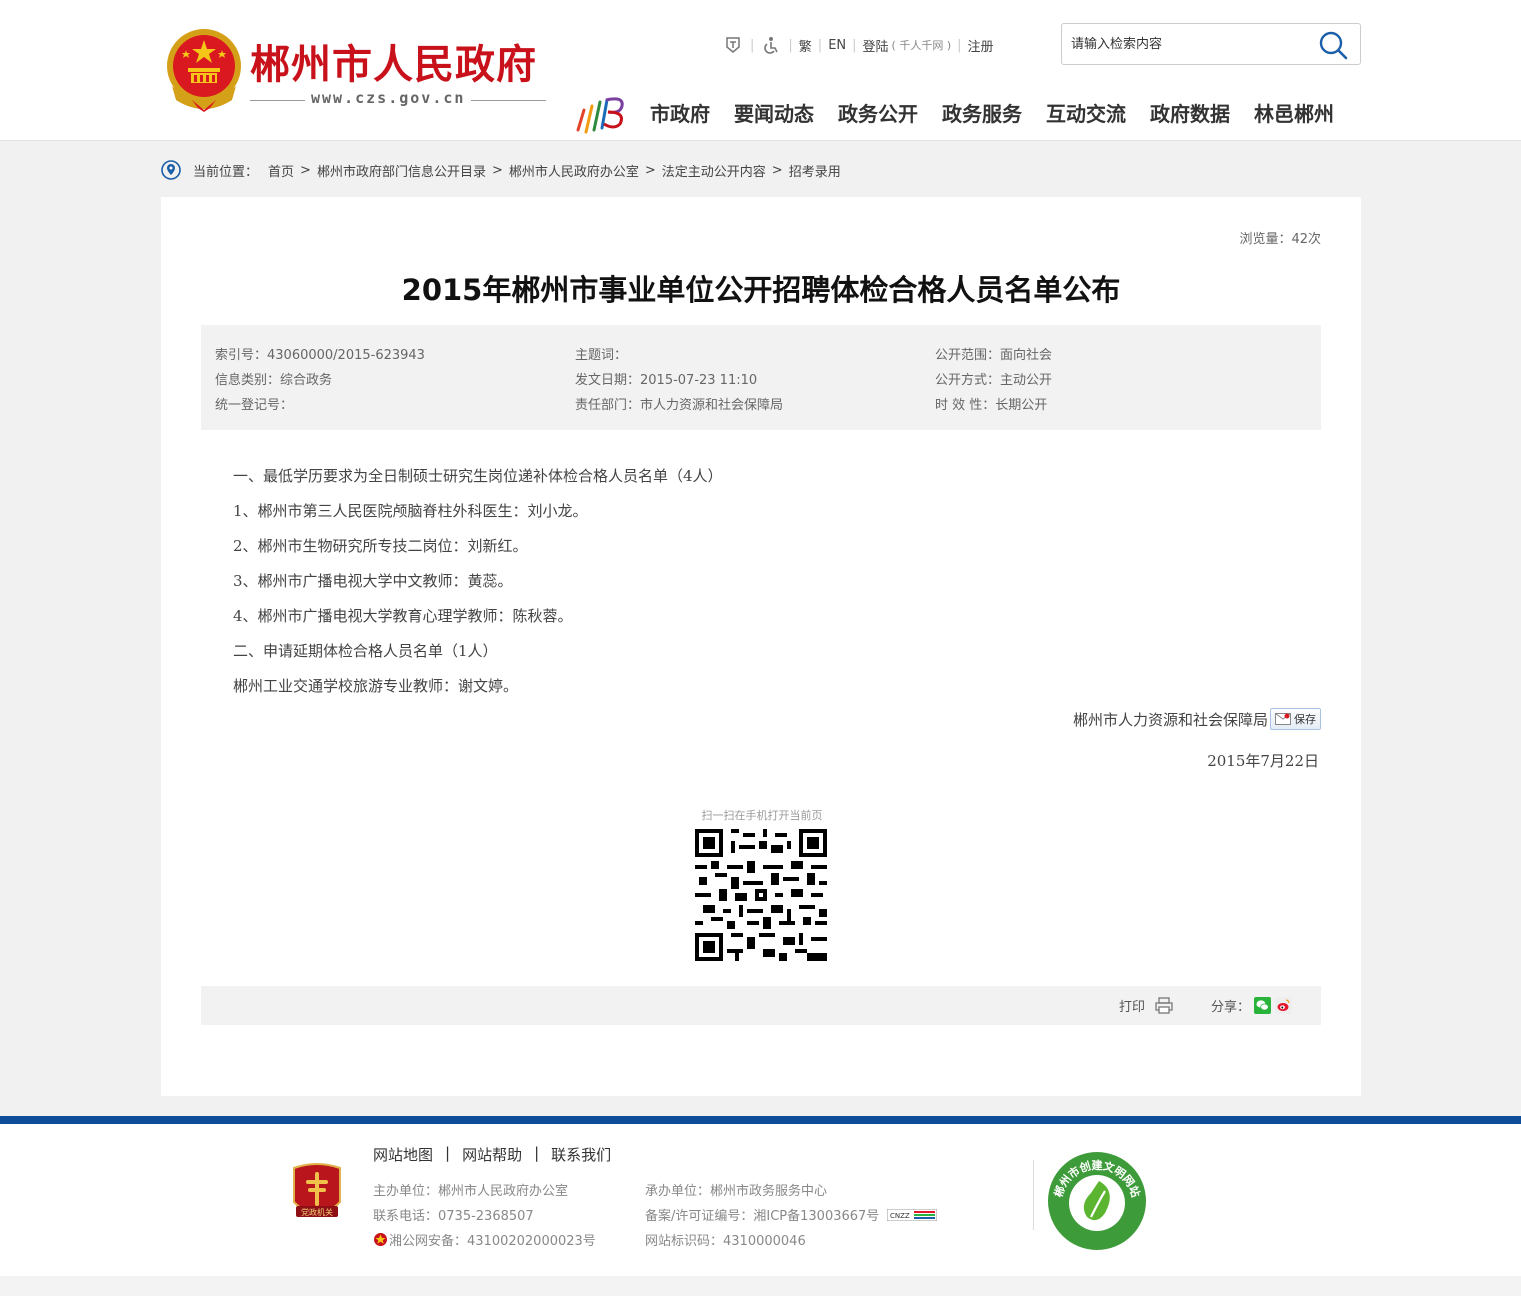 Image resolution: width=1521 pixels, height=1296 pixels. What do you see at coordinates (1283, 719) in the screenshot?
I see `save-mail-icon` at bounding box center [1283, 719].